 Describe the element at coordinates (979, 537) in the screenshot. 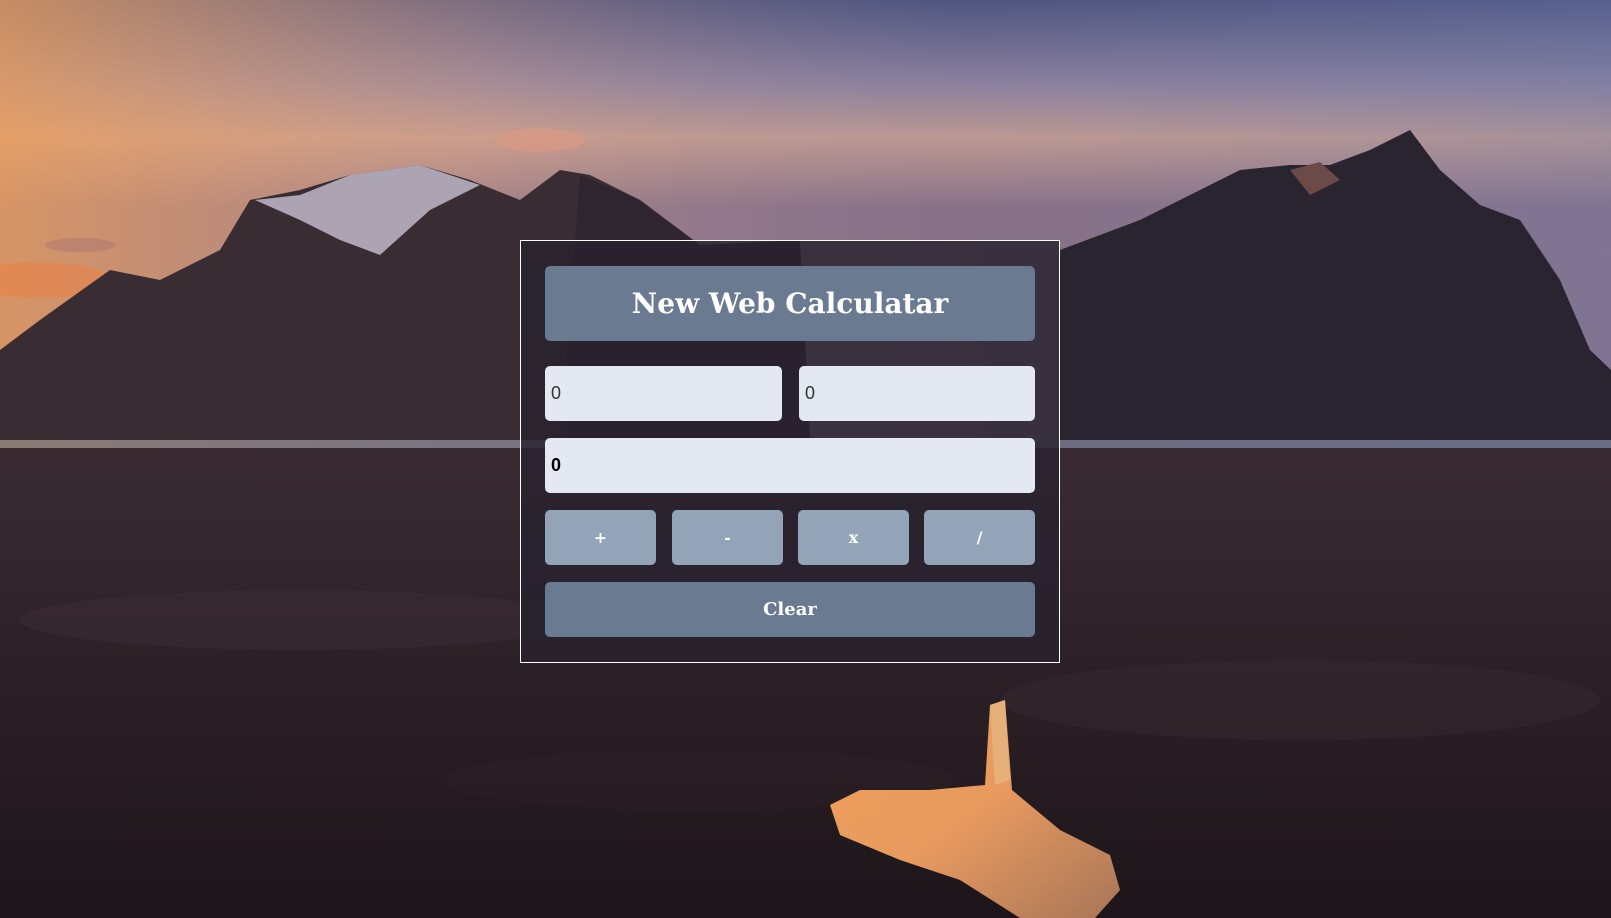

I see `divide-button: /` at that location.